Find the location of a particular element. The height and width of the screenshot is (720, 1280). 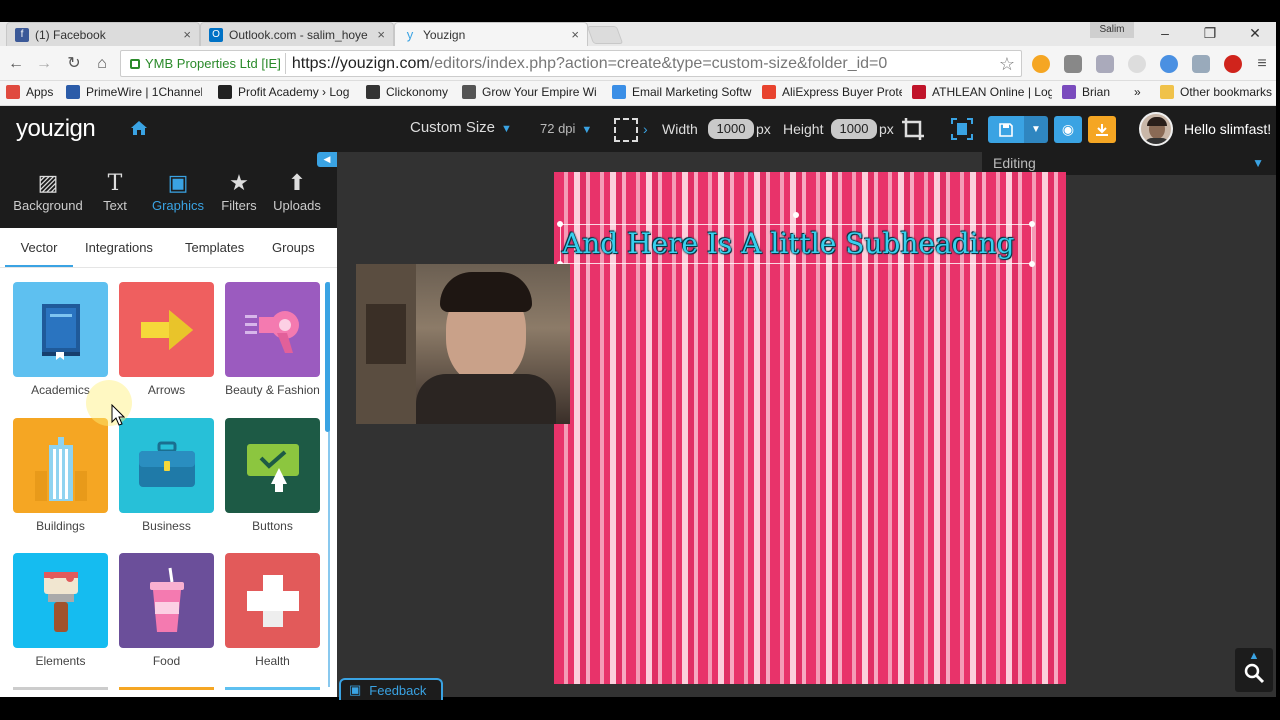

bookmark-item: Apps is located at coordinates (31, 92).